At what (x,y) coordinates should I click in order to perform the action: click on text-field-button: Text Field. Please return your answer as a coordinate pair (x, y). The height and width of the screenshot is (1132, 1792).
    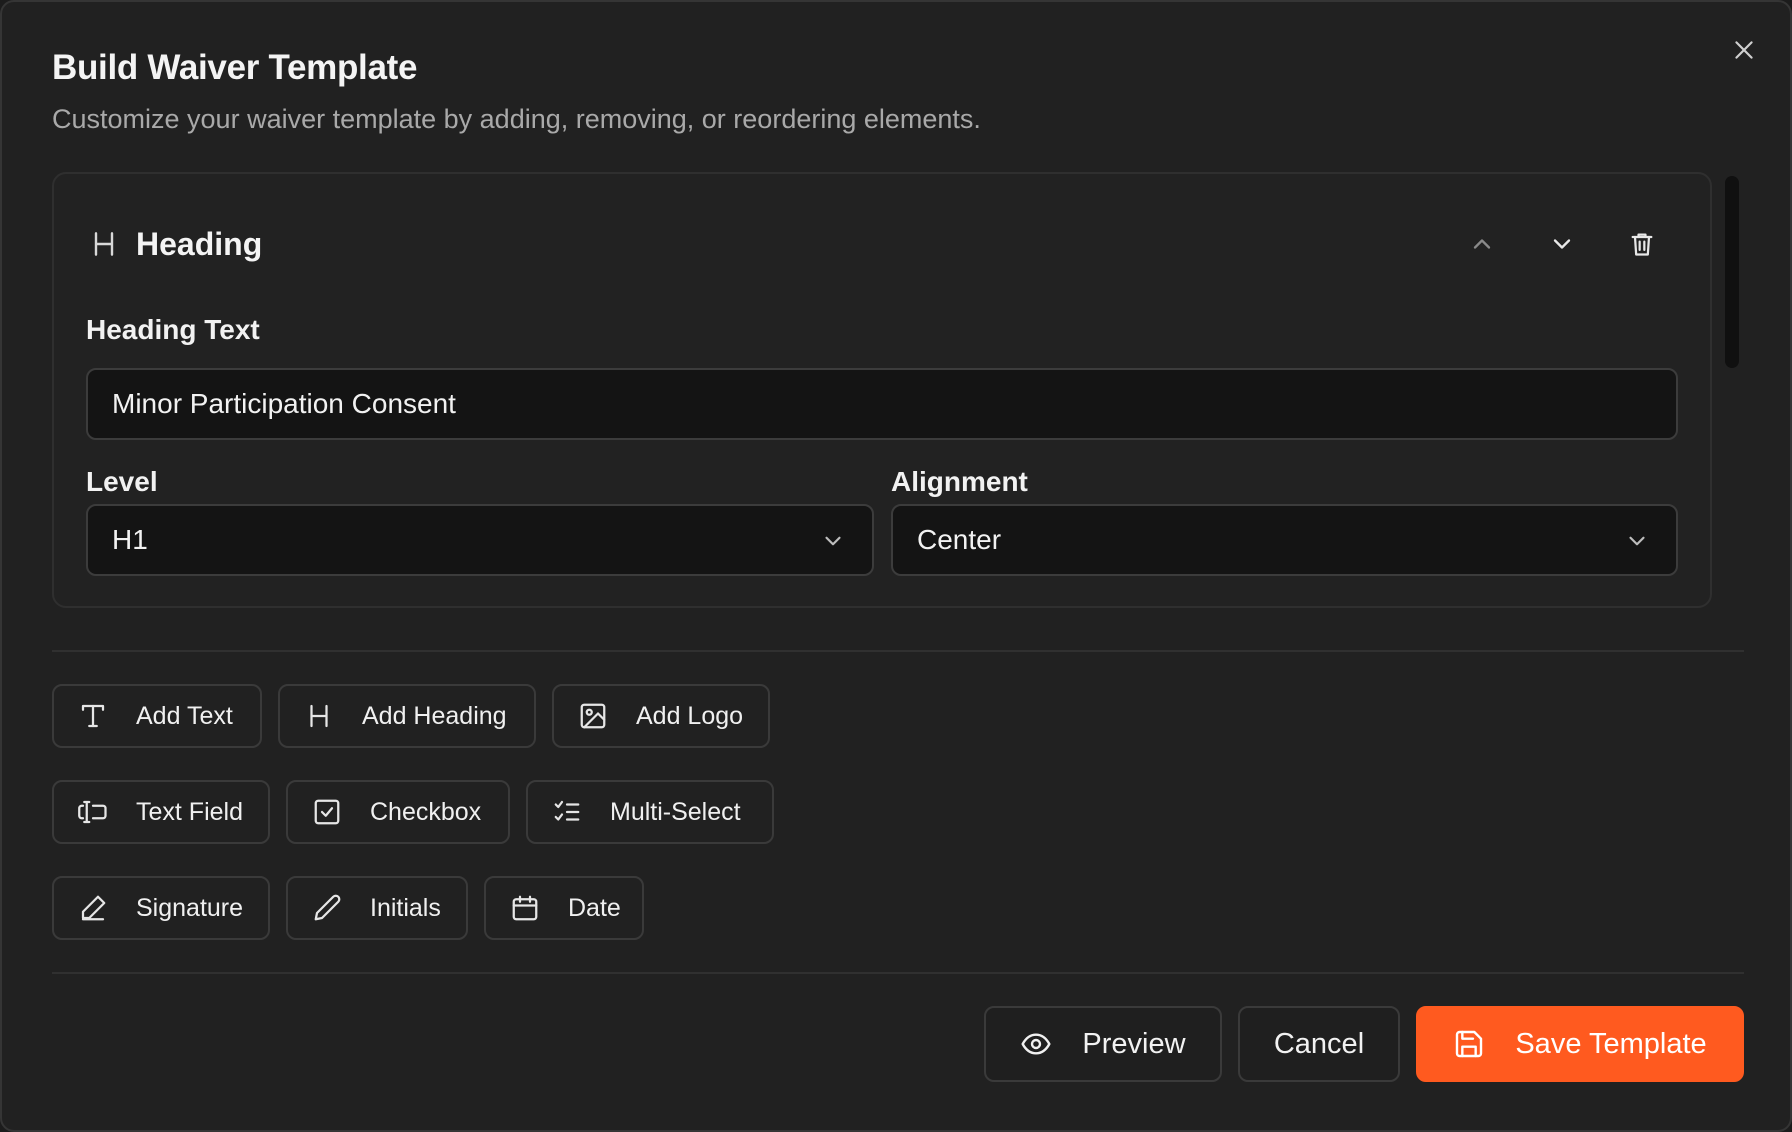
    Looking at the image, I should click on (161, 812).